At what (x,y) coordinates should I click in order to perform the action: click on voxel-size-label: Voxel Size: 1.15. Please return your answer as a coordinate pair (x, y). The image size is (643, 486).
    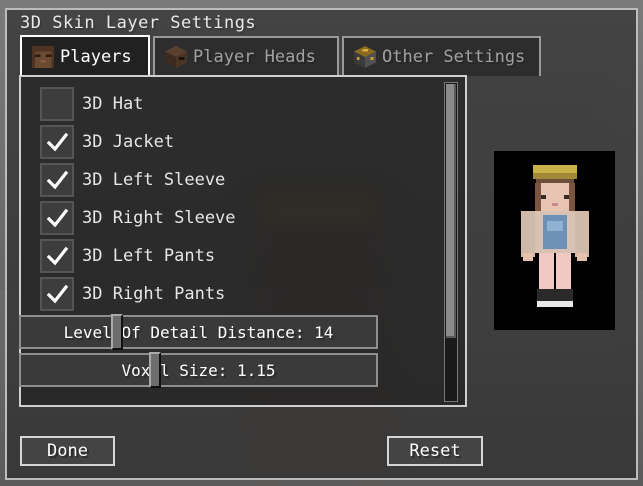
    Looking at the image, I should click on (198, 370).